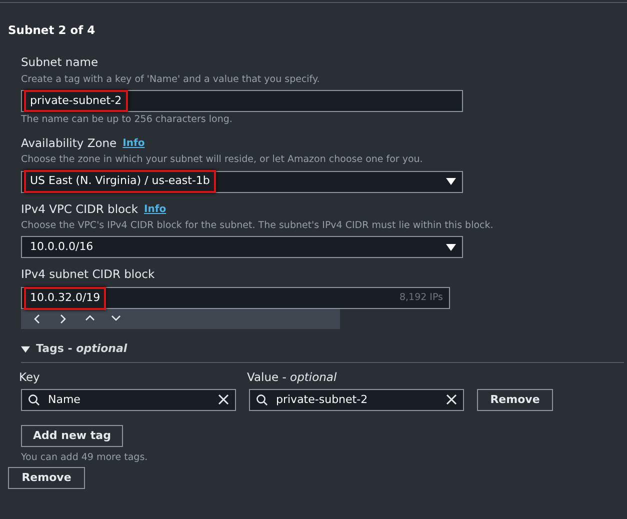 This screenshot has height=519, width=627. What do you see at coordinates (222, 160) in the screenshot?
I see `field-description: Choose the zone in which your subnet will reside, or let Amazon choose one for you.` at bounding box center [222, 160].